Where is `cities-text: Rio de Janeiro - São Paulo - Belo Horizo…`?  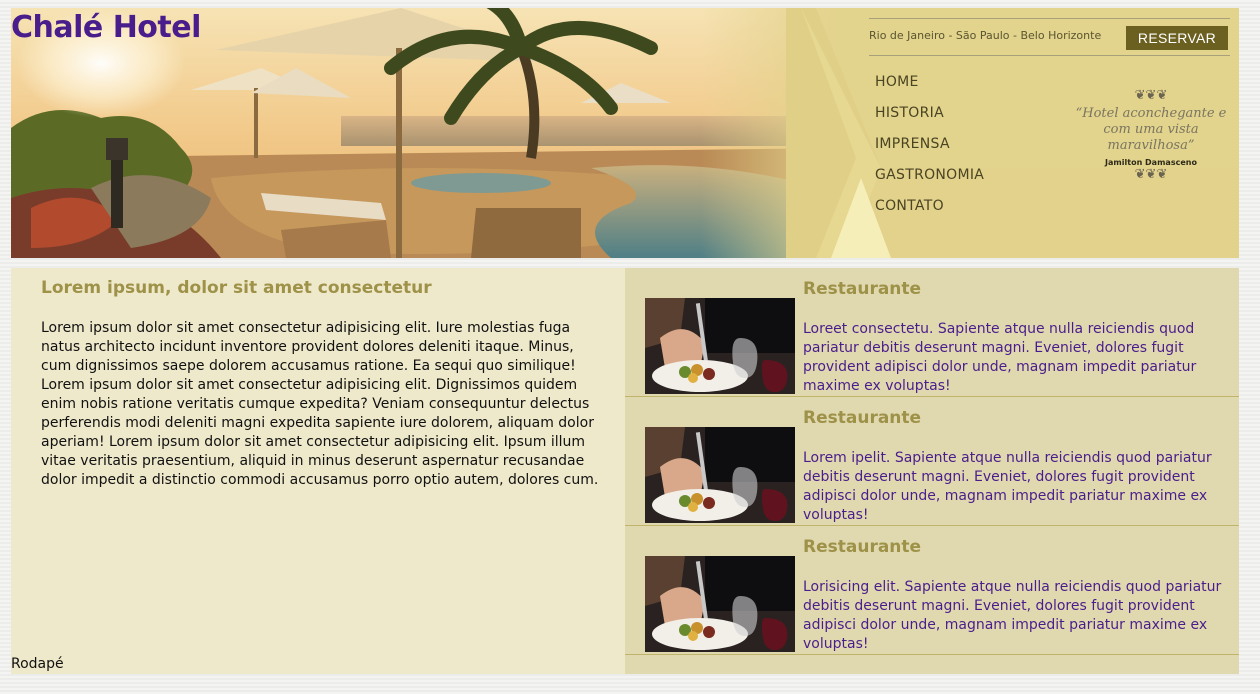 cities-text: Rio de Janeiro - São Paulo - Belo Horizo… is located at coordinates (985, 35).